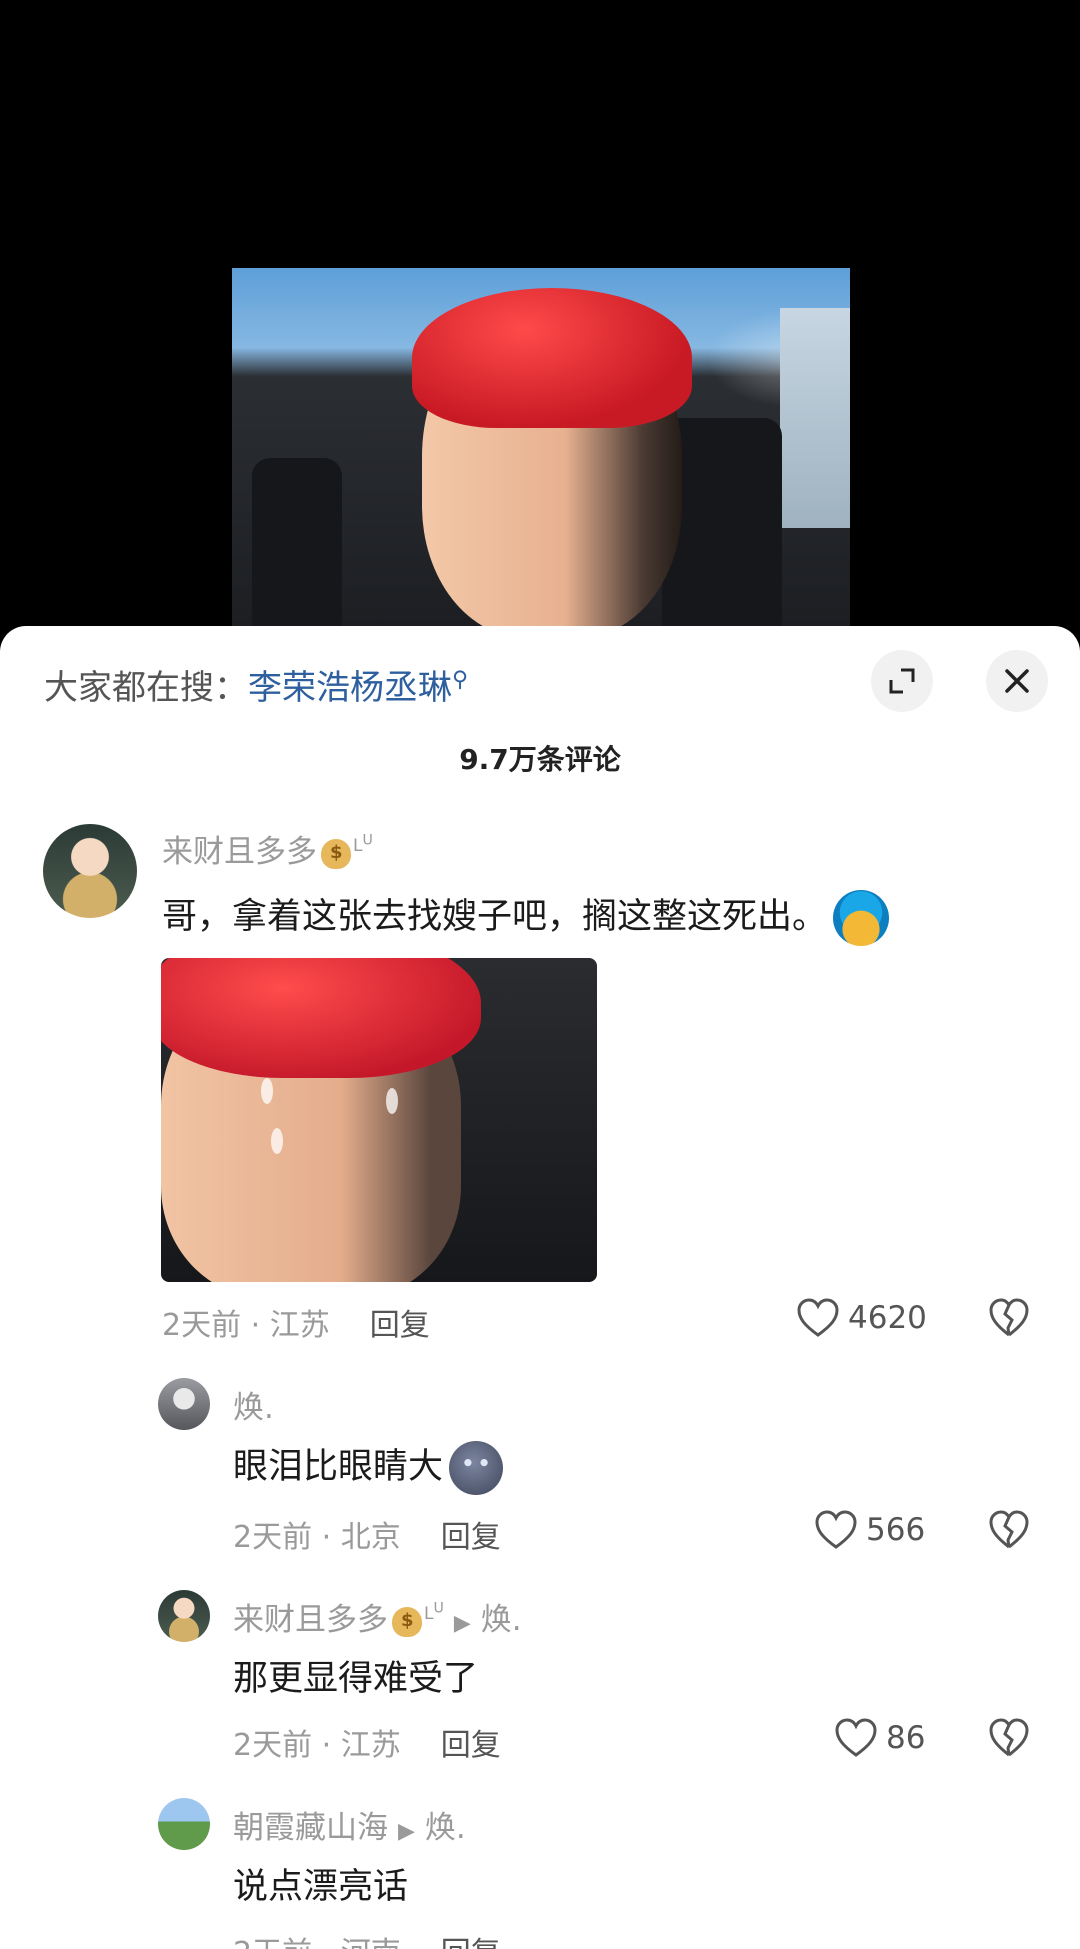 The height and width of the screenshot is (1949, 1080). I want to click on comment-text: 眼泪比眼睛大, so click(368, 1466).